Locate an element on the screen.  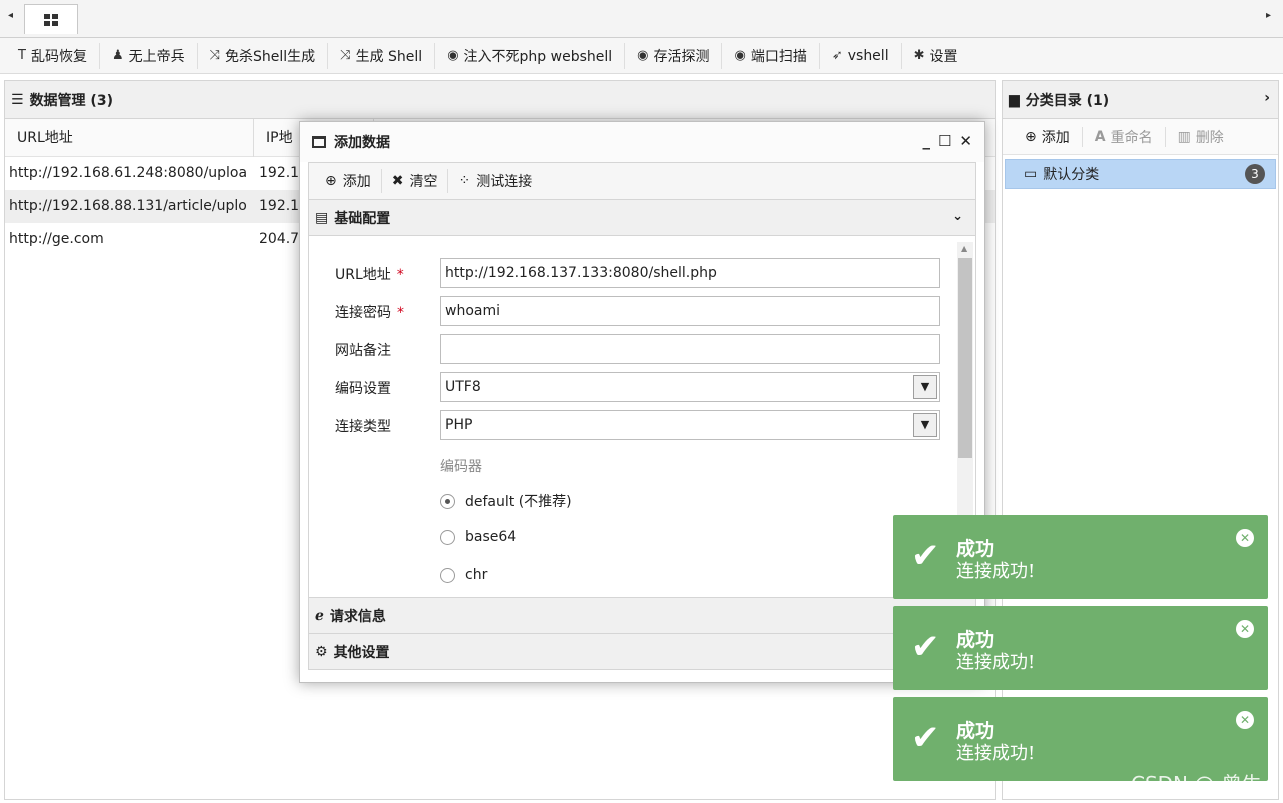
category-add-button: ⊕ 添加 is located at coordinates (1048, 136).